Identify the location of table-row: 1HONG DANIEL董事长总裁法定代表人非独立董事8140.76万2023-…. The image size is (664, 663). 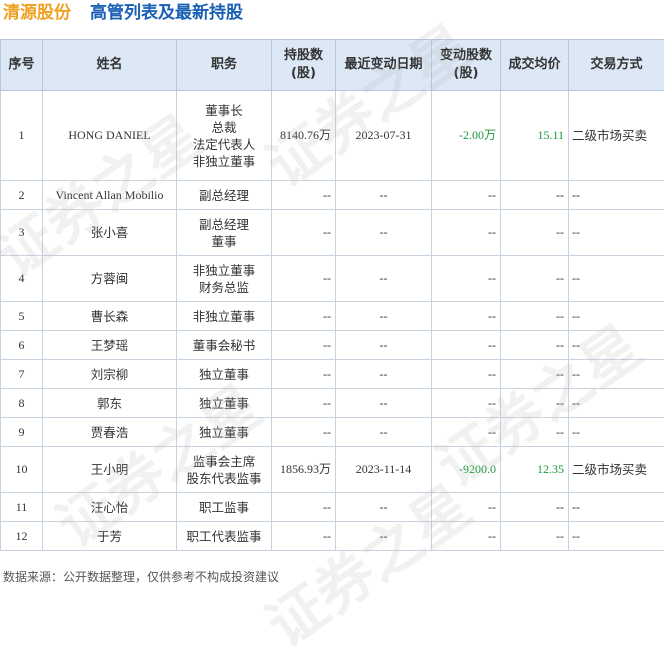
(332, 136).